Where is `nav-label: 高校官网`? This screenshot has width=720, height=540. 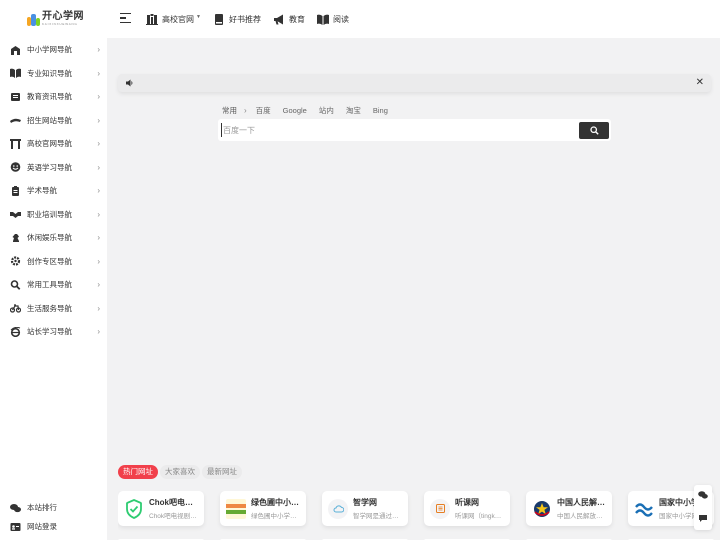 nav-label: 高校官网 is located at coordinates (178, 19).